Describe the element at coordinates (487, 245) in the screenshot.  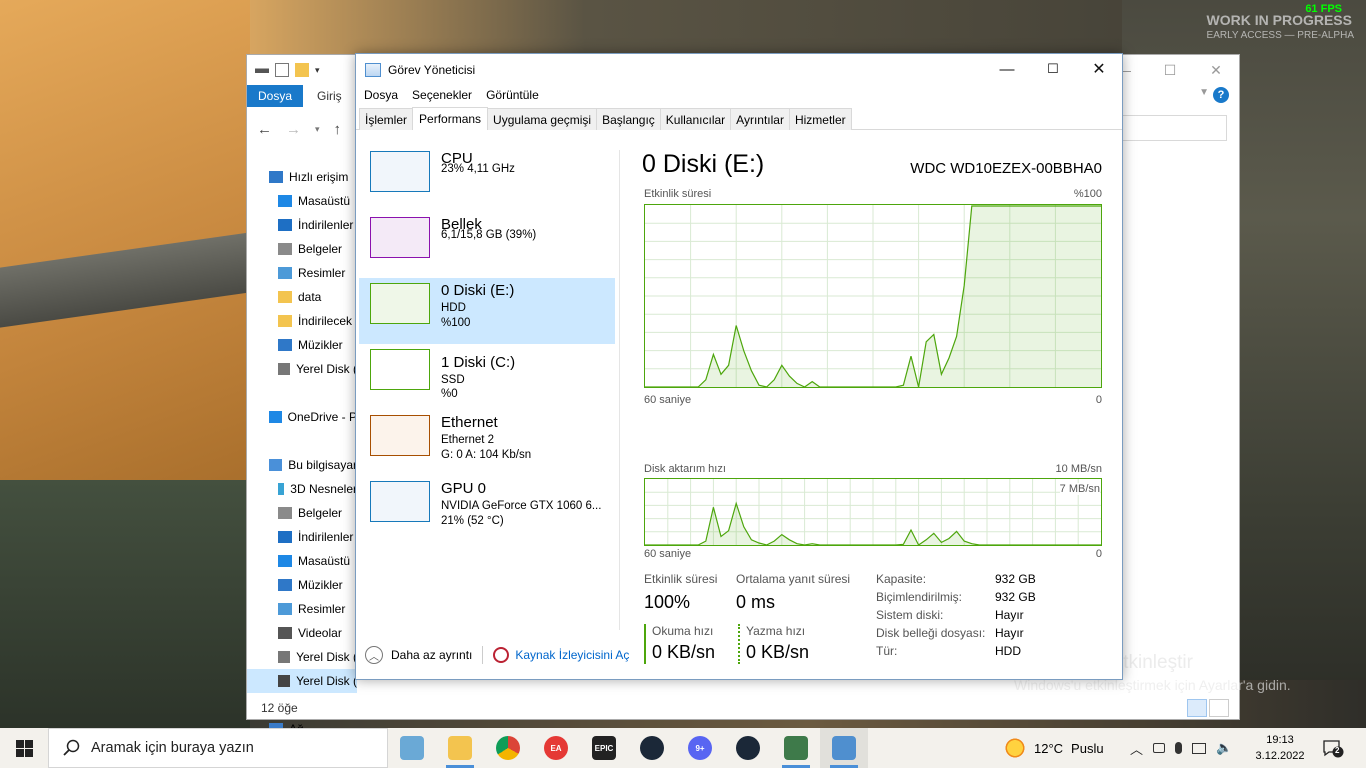
I see `device-item: Bellek 6,1/15,8 GB (39%)` at that location.